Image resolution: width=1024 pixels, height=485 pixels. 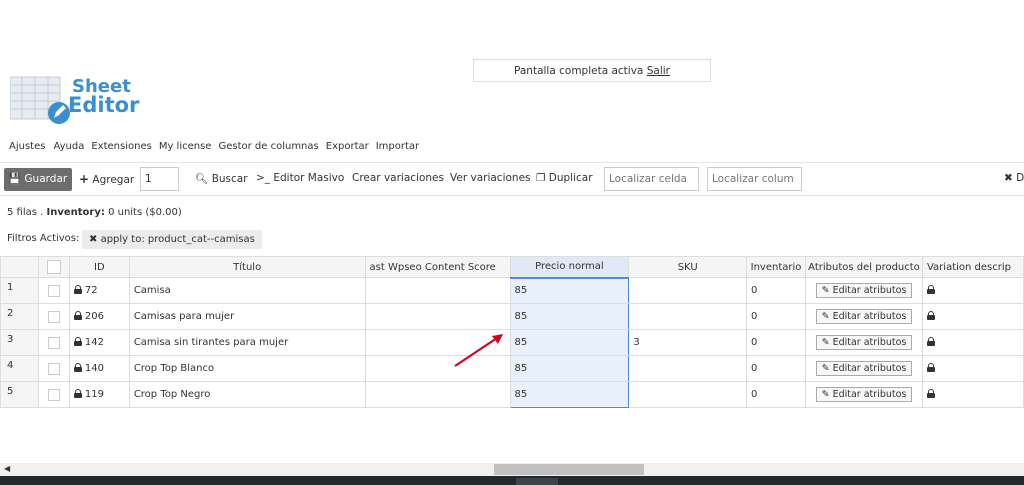 I want to click on duplicate-button: ❐ Duplicar, so click(x=564, y=178).